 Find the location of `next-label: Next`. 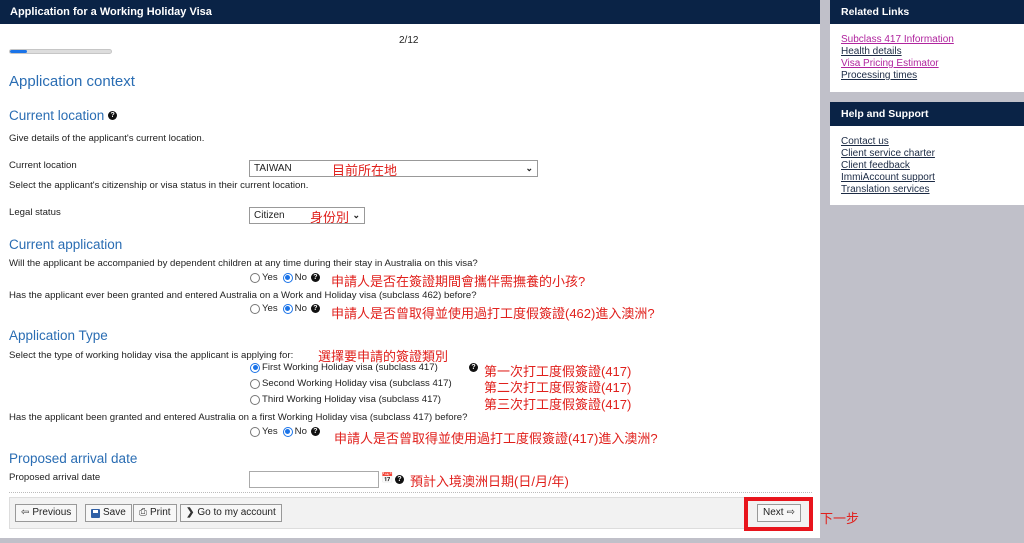

next-label: Next is located at coordinates (773, 512).